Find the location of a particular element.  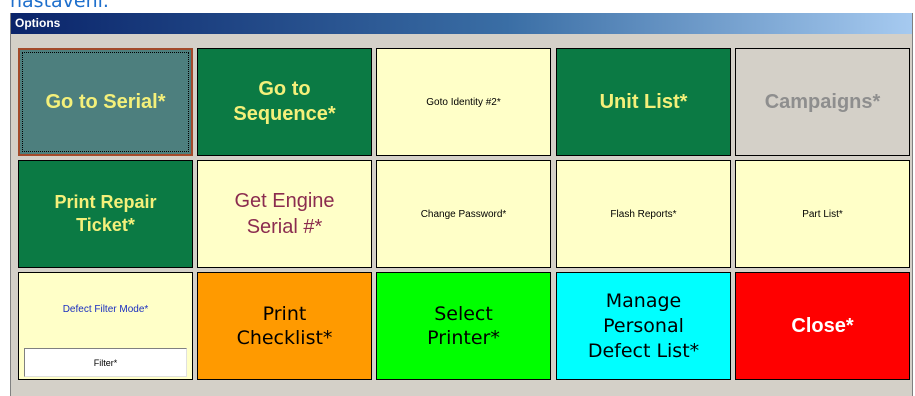

window-title: Options is located at coordinates (461, 23).